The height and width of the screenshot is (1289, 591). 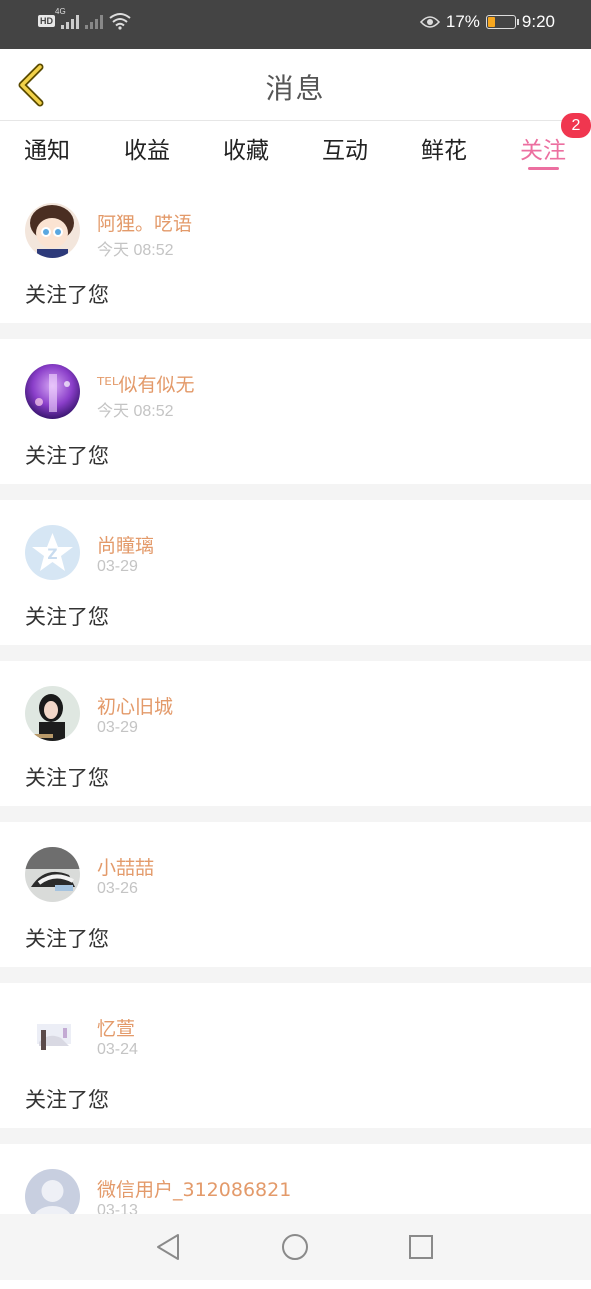 What do you see at coordinates (147, 148) in the screenshot?
I see `tab-earnings: 收益` at bounding box center [147, 148].